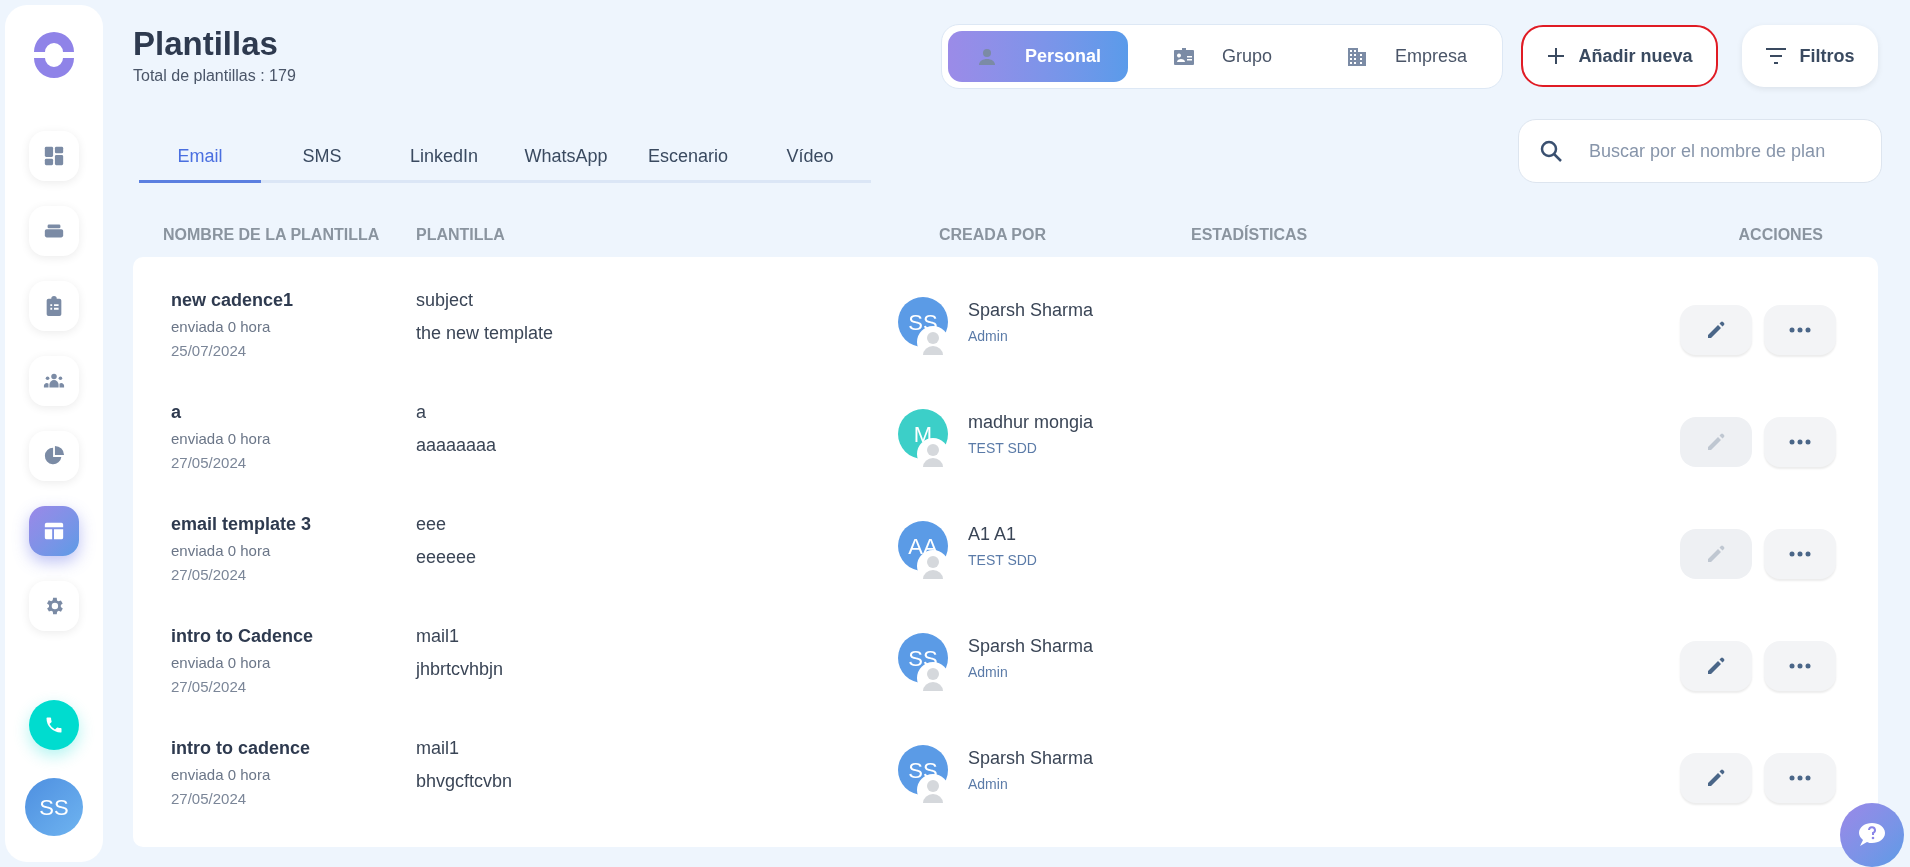 The image size is (1910, 867). Describe the element at coordinates (444, 161) in the screenshot. I see `channel-tab: LinkedIn` at that location.